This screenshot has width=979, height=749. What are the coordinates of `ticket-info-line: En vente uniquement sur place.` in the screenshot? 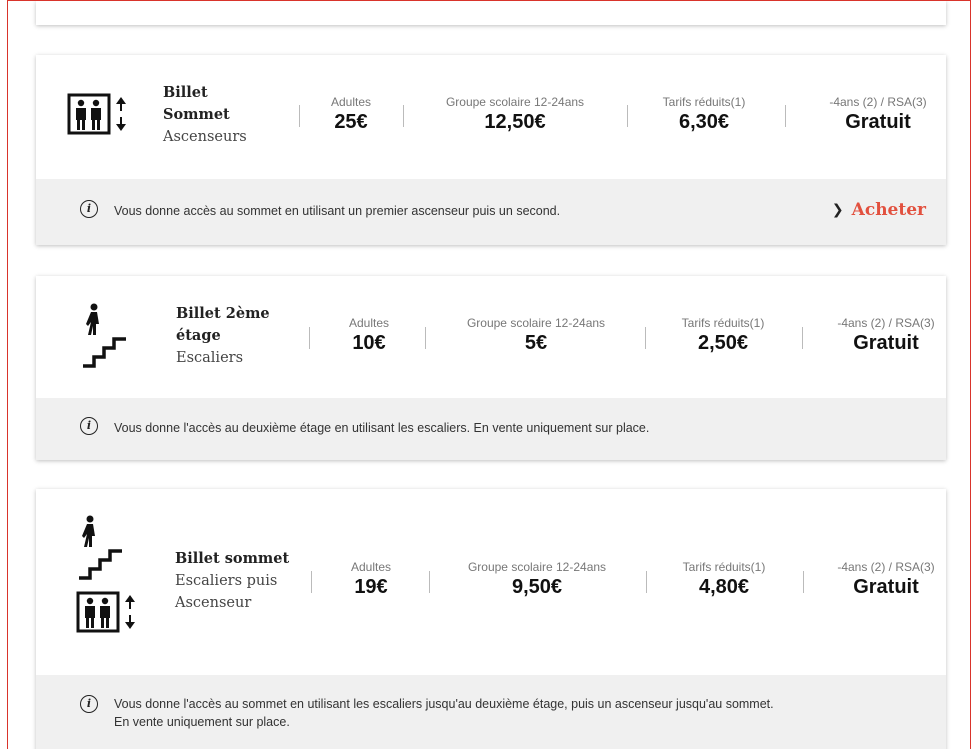 It's located at (202, 722).